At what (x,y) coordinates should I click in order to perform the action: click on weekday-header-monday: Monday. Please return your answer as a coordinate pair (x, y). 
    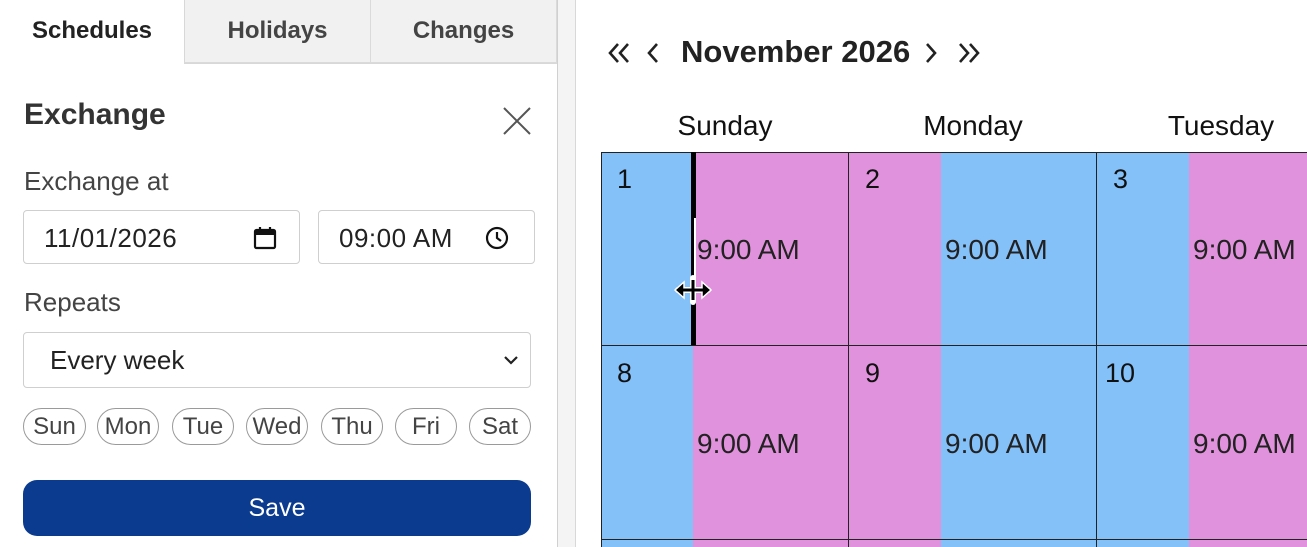
    Looking at the image, I should click on (973, 125).